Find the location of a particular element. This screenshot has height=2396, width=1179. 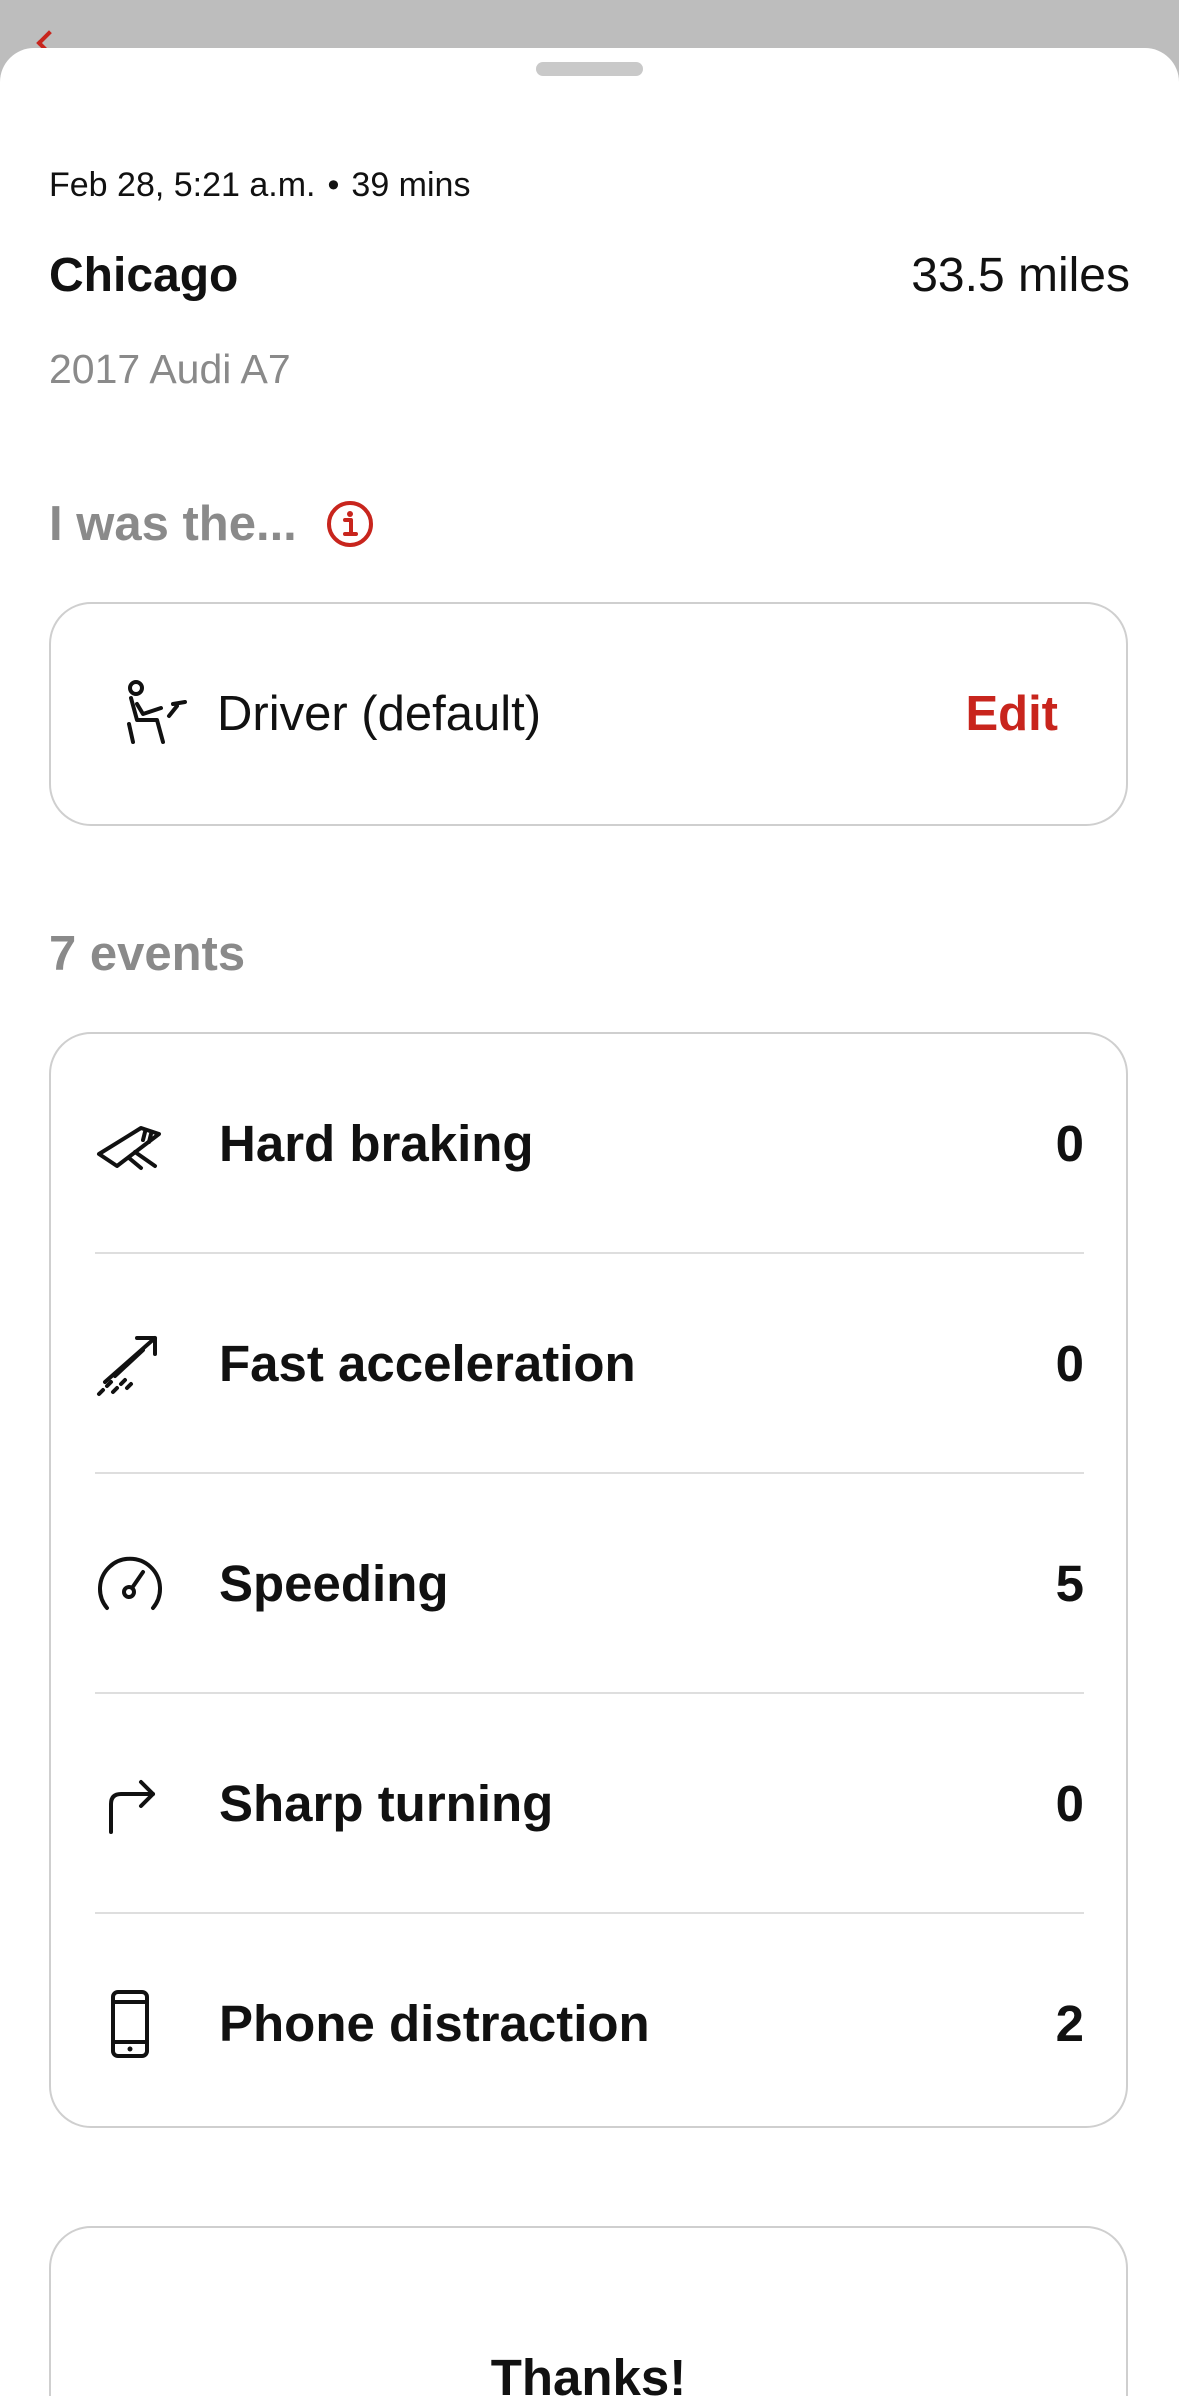

trip-duration: 39 mins is located at coordinates (411, 185).